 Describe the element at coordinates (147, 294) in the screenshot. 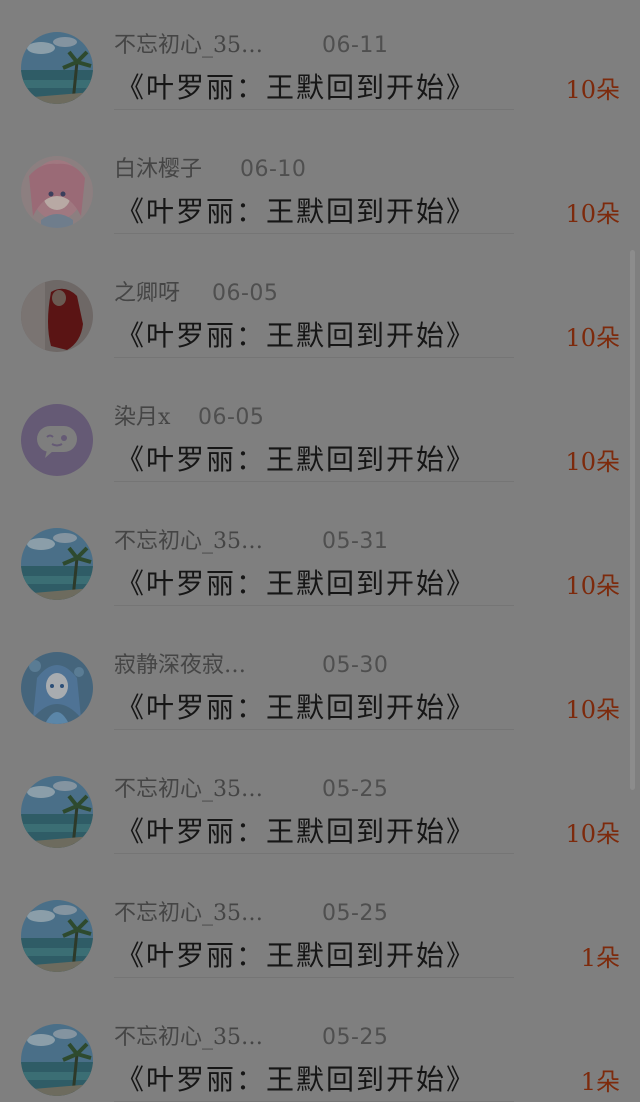

I see `user-name: 之卿呀` at that location.